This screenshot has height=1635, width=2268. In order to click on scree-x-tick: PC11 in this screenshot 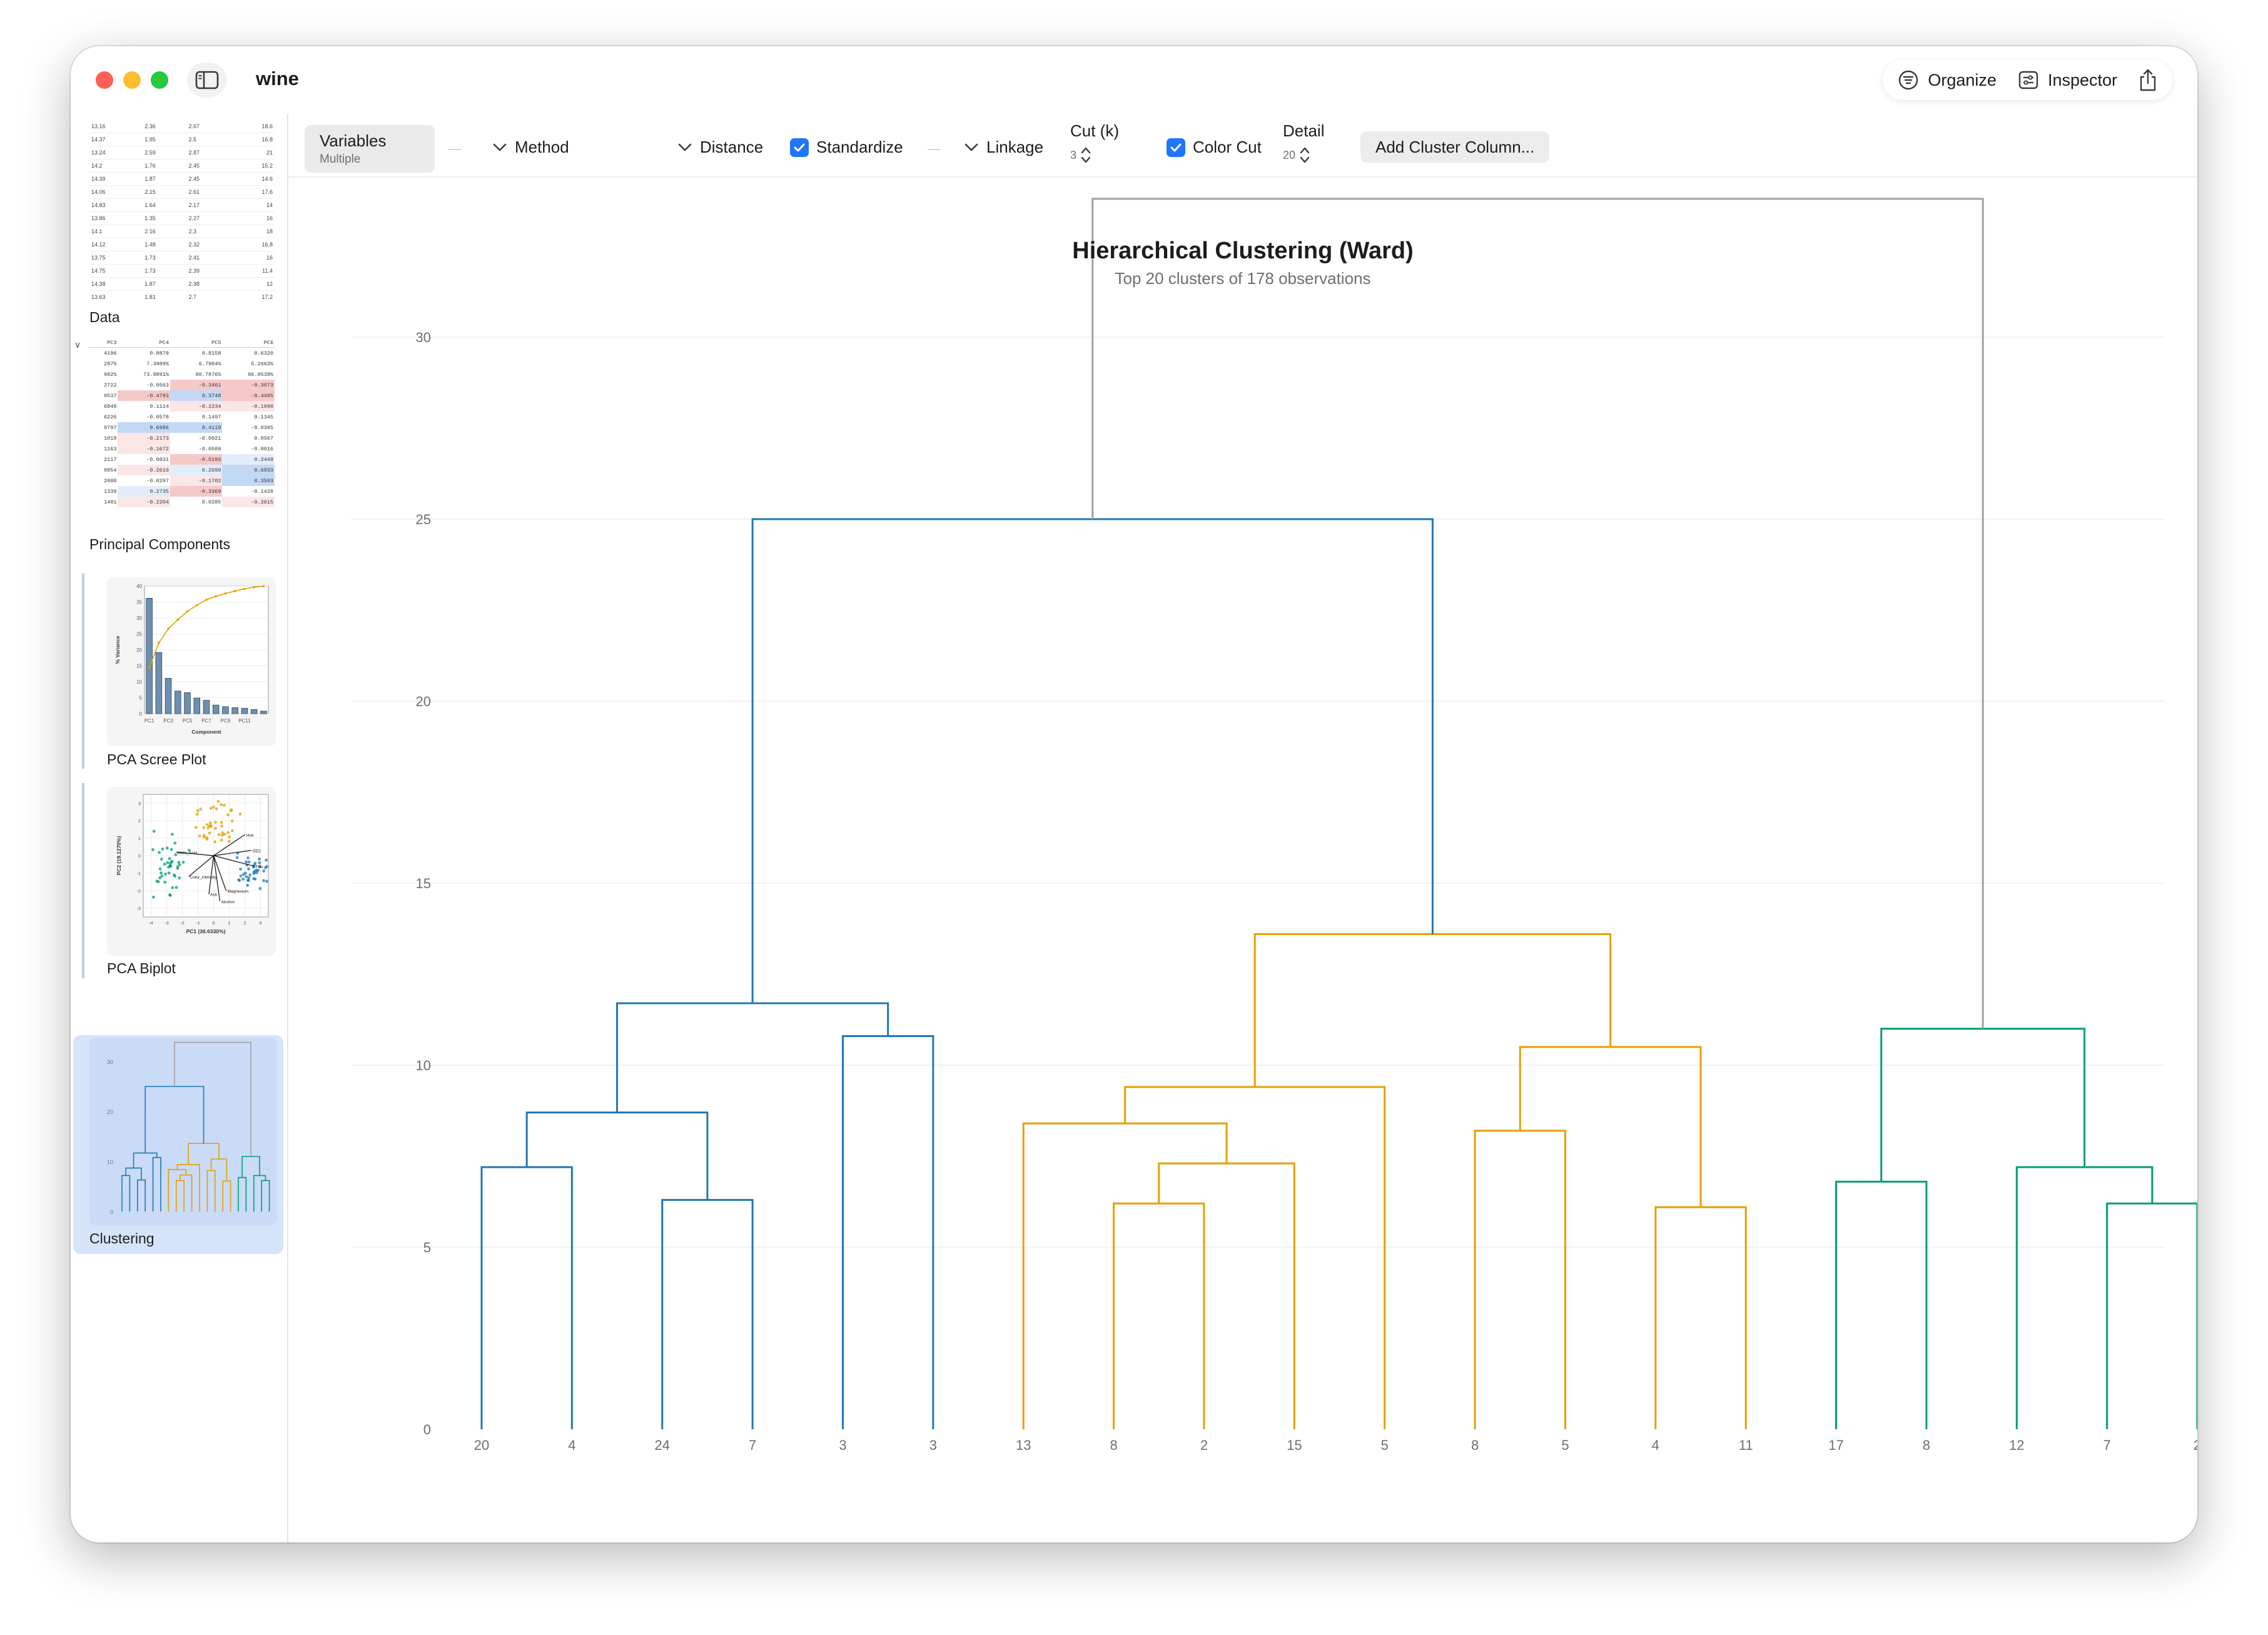, I will do `click(244, 721)`.